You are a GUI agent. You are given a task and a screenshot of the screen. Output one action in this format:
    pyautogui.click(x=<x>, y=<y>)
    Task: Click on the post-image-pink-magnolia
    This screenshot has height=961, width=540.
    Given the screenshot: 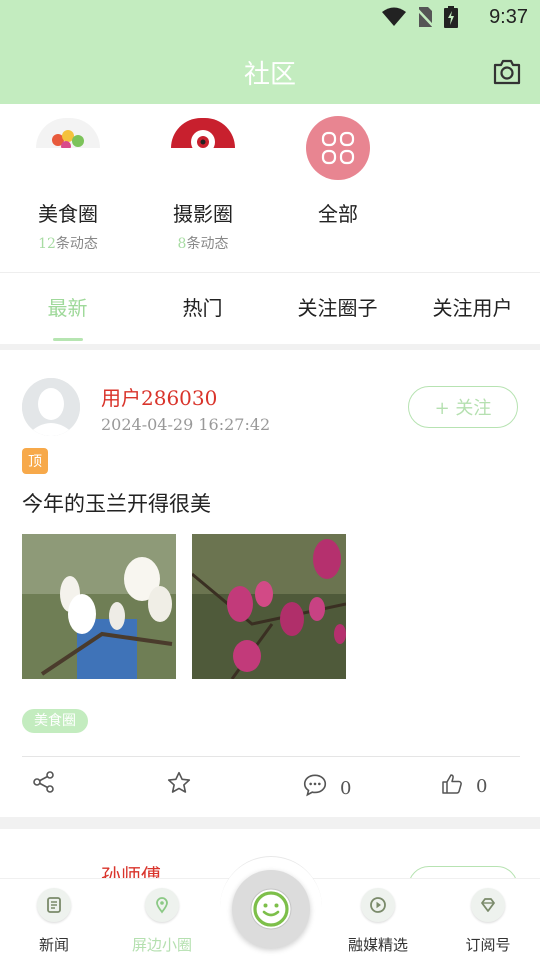 What is the action you would take?
    pyautogui.click(x=269, y=606)
    